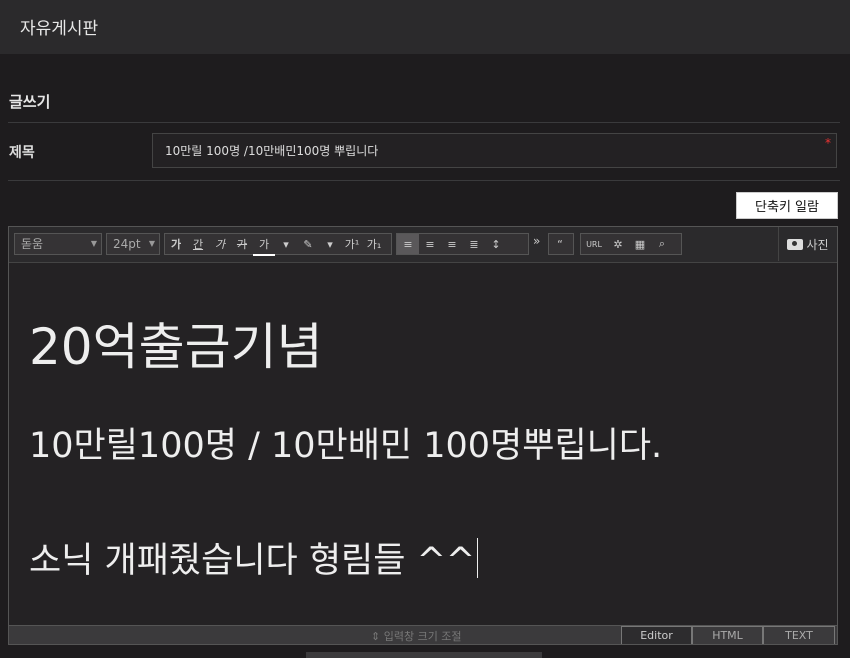 The image size is (850, 658). What do you see at coordinates (787, 205) in the screenshot?
I see `shortcut-list-button: 단축키 일람` at bounding box center [787, 205].